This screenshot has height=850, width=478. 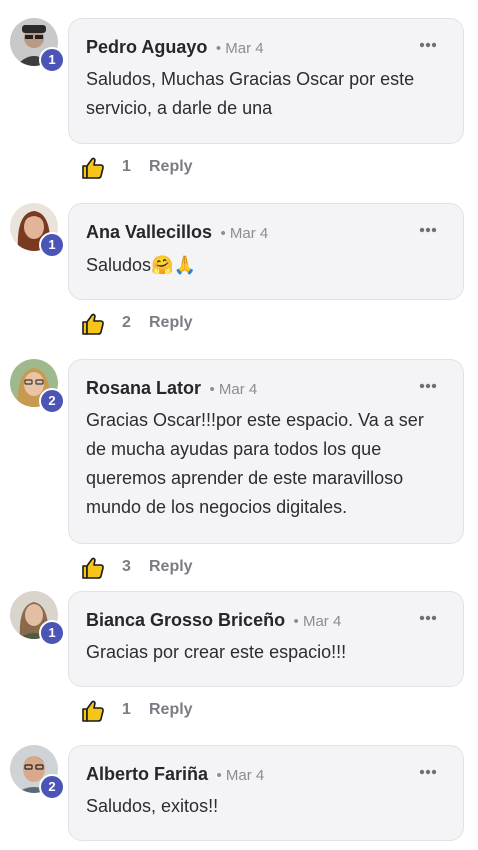 What do you see at coordinates (126, 566) in the screenshot?
I see `like-count: 3` at bounding box center [126, 566].